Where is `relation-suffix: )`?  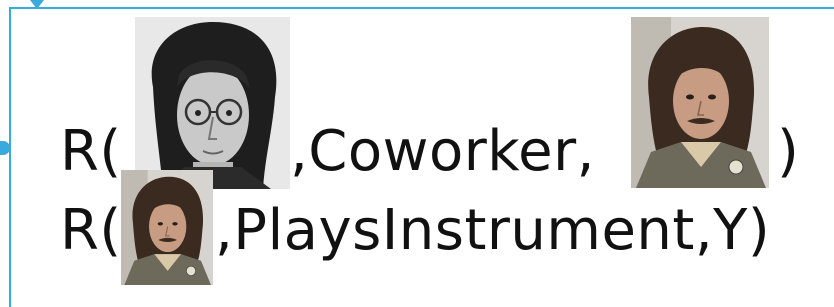
relation-suffix: ) is located at coordinates (788, 151).